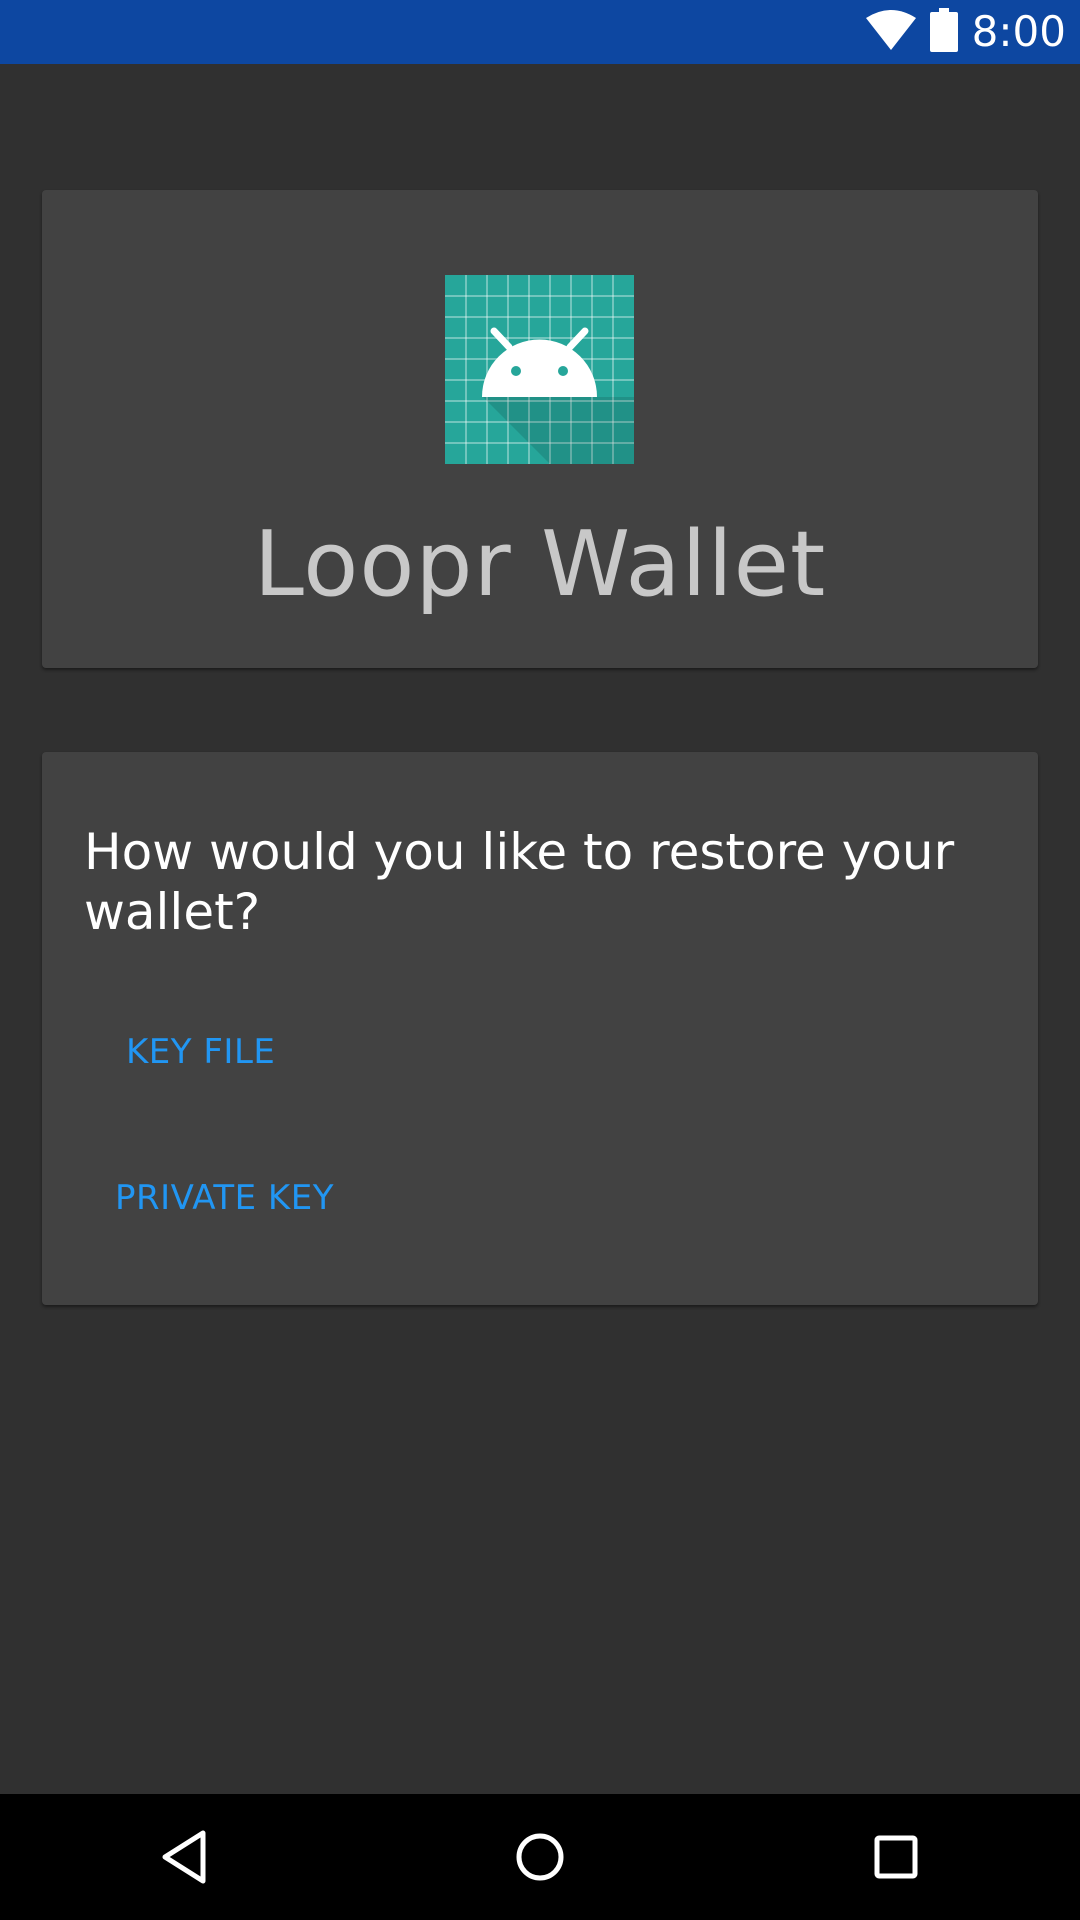  What do you see at coordinates (890, 32) in the screenshot?
I see `wifi-icon` at bounding box center [890, 32].